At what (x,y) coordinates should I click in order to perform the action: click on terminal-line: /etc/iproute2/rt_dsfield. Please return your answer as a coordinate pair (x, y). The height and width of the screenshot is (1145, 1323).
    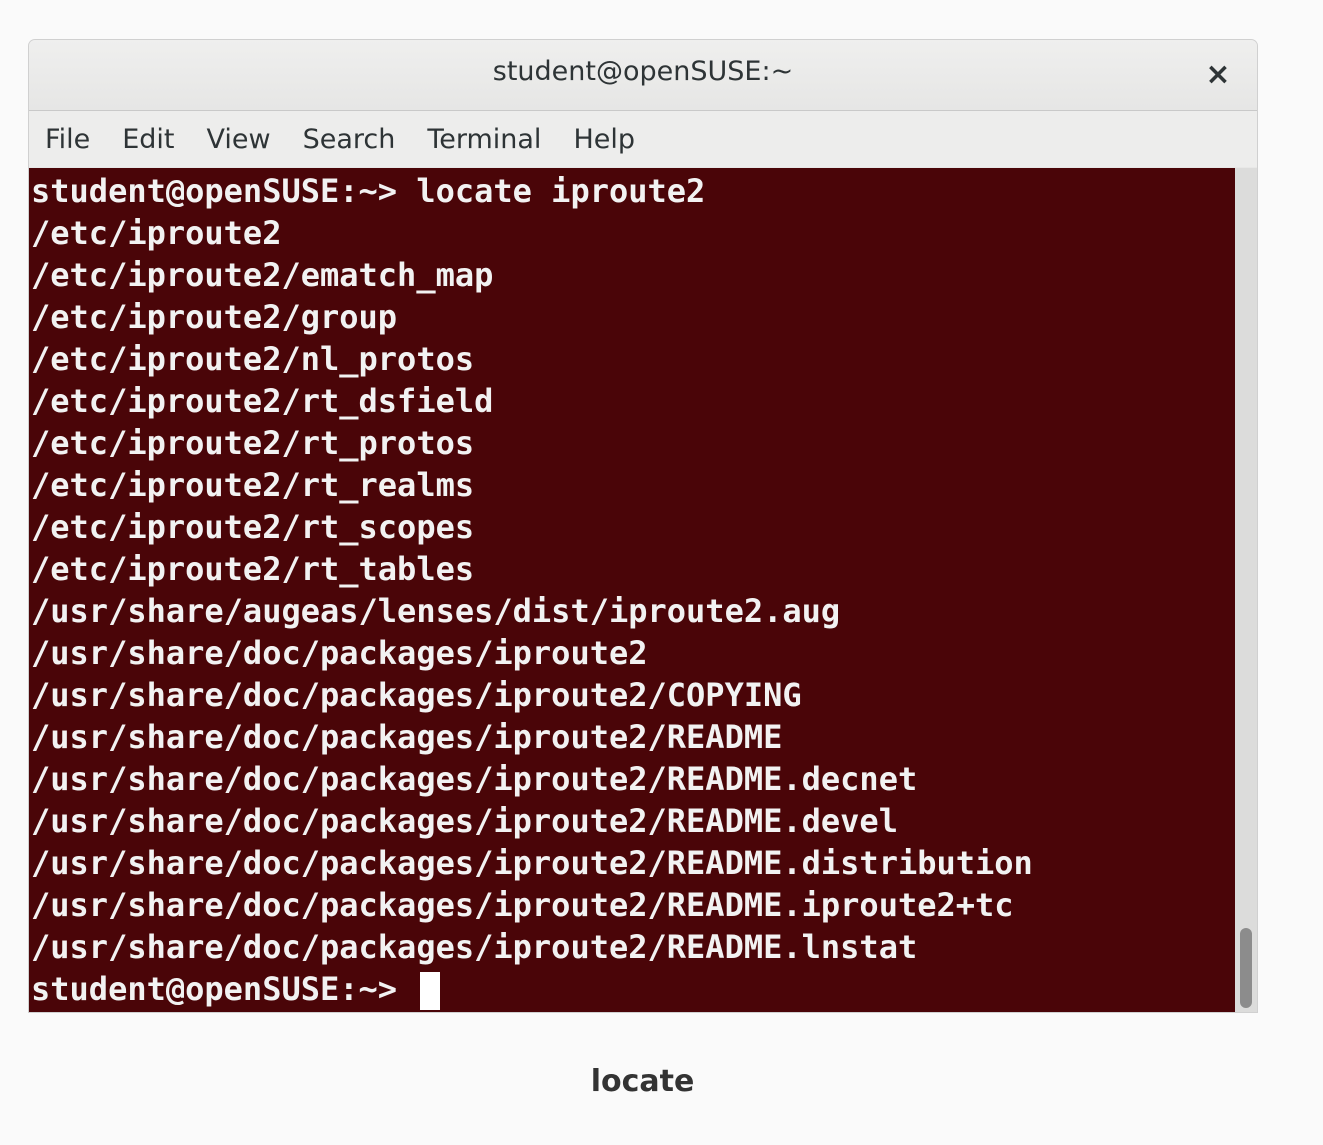
    Looking at the image, I should click on (262, 401).